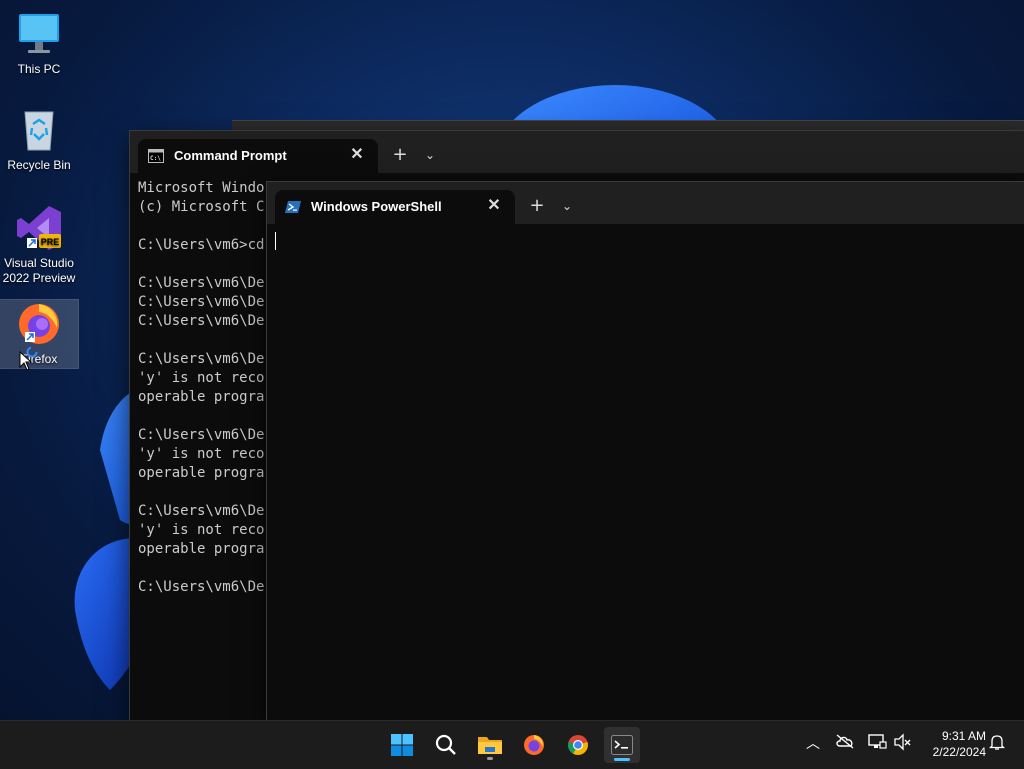 The image size is (1024, 769). What do you see at coordinates (959, 752) in the screenshot?
I see `clock-date: 2/22/2024` at bounding box center [959, 752].